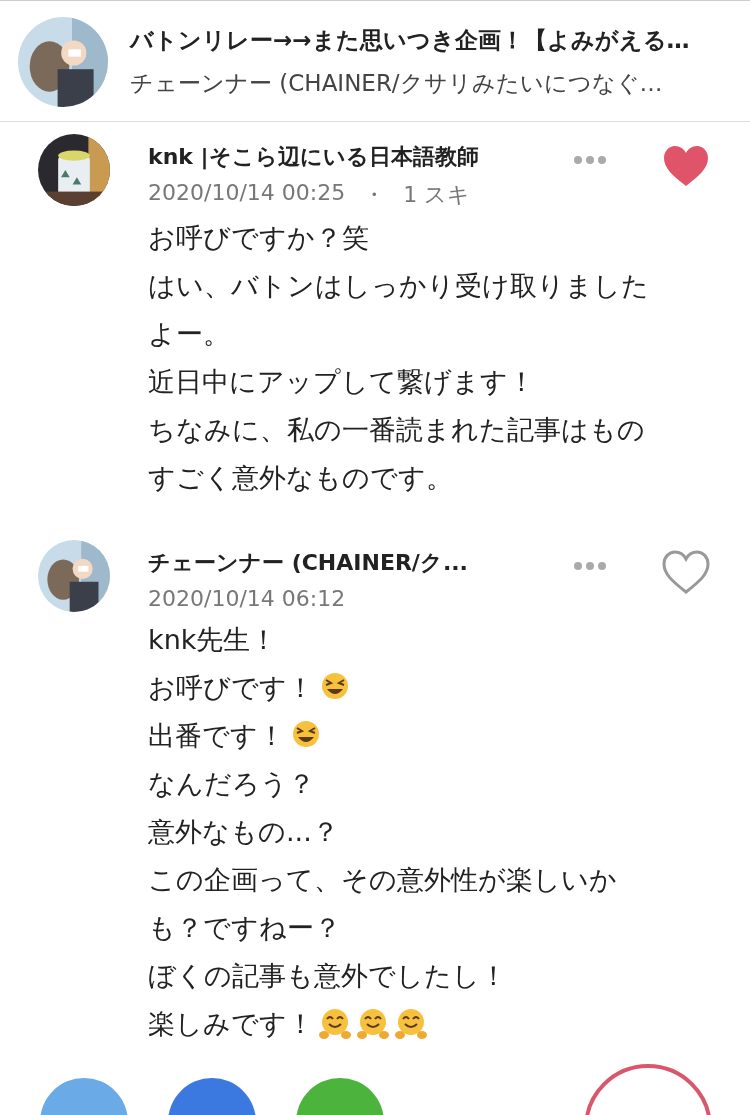 This screenshot has height=1115, width=750. What do you see at coordinates (247, 598) in the screenshot?
I see `comment-date: 2020/10/14 06:12` at bounding box center [247, 598].